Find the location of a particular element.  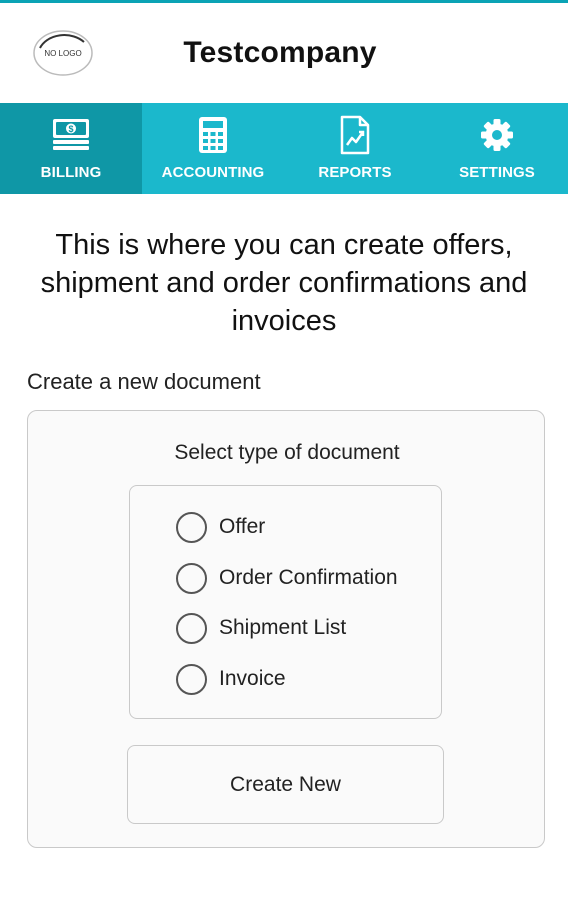

radio-label: Invoice is located at coordinates (252, 678).